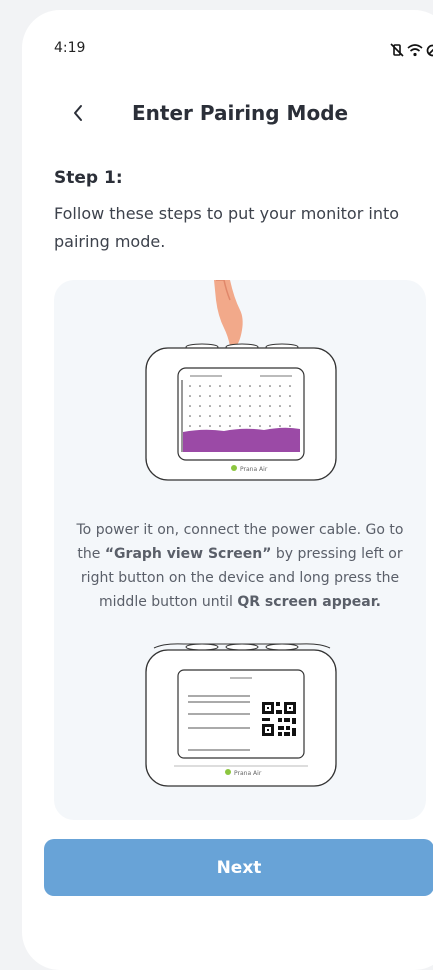 This screenshot has width=433, height=970. I want to click on status-icons, so click(411, 51).